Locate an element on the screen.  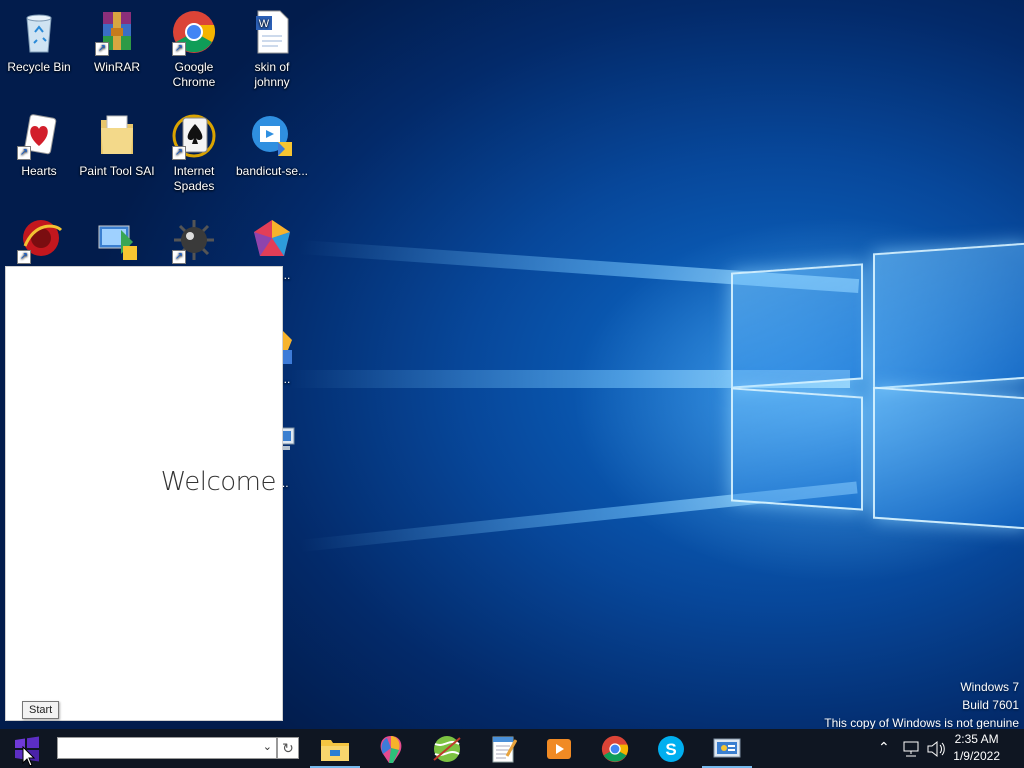
mouse-cursor-icon is located at coordinates (29, 756).